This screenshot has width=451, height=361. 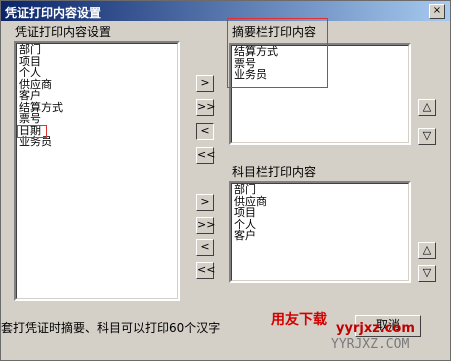 What do you see at coordinates (427, 250) in the screenshot?
I see `subject-move-up-button: △` at bounding box center [427, 250].